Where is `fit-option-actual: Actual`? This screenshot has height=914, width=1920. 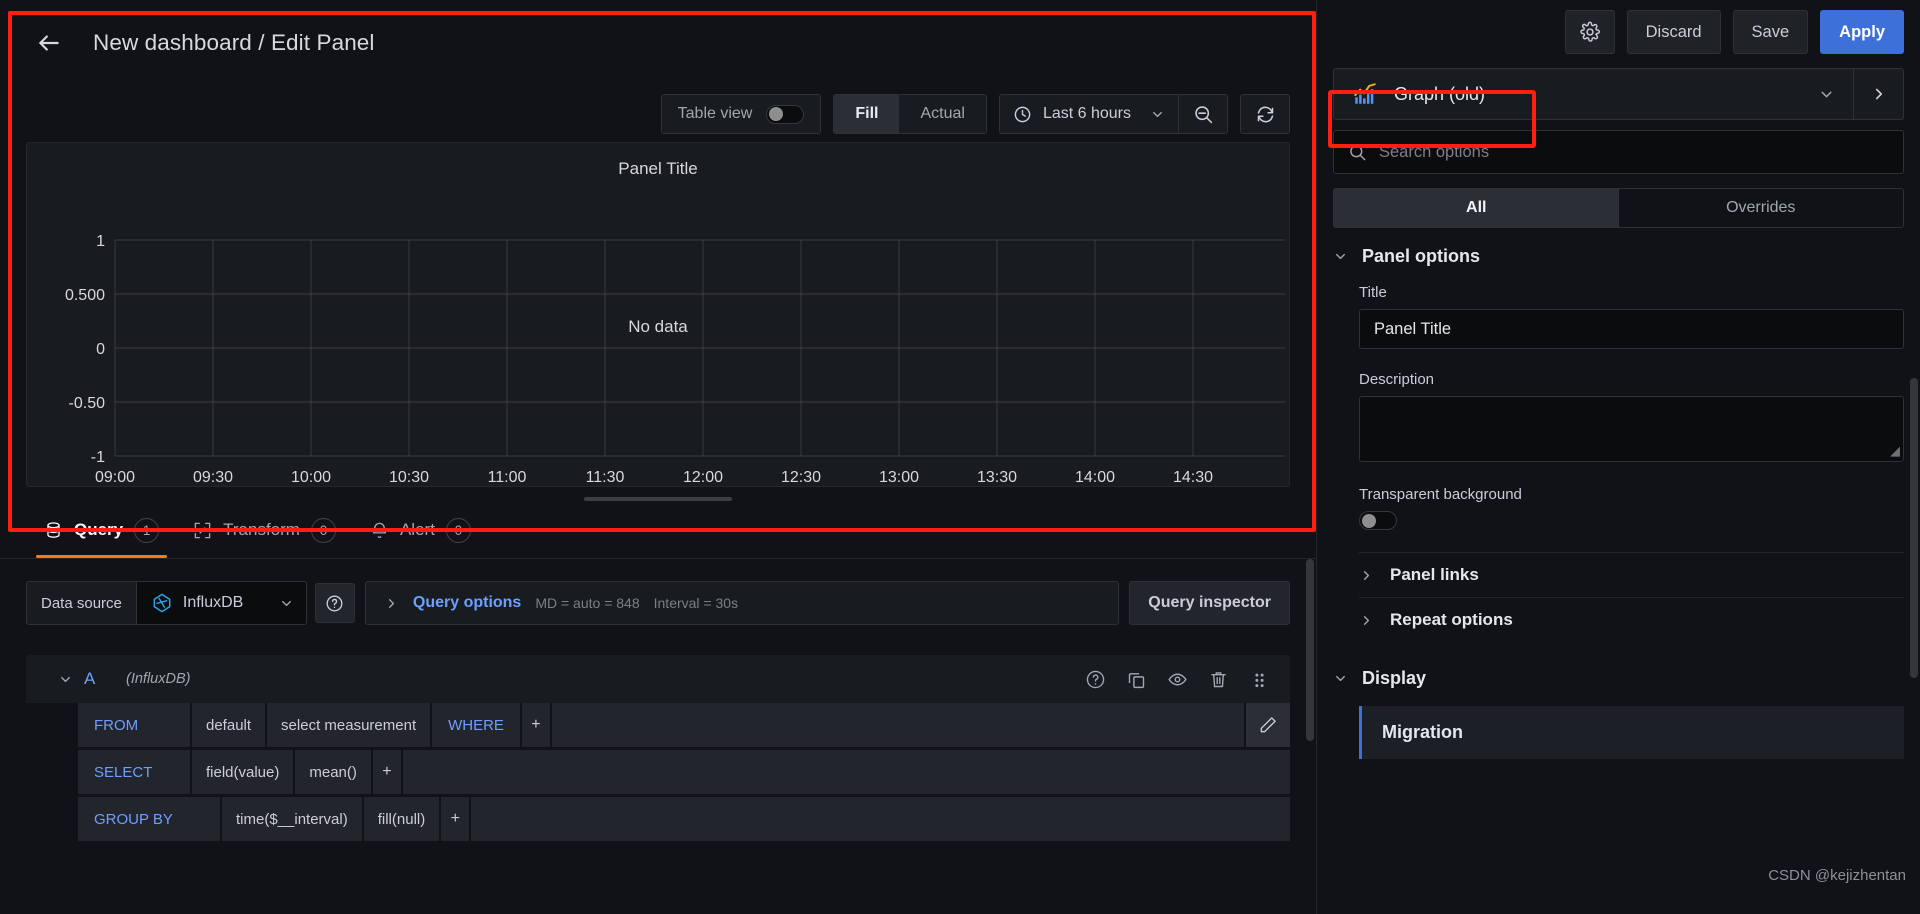
fit-option-actual: Actual is located at coordinates (942, 114).